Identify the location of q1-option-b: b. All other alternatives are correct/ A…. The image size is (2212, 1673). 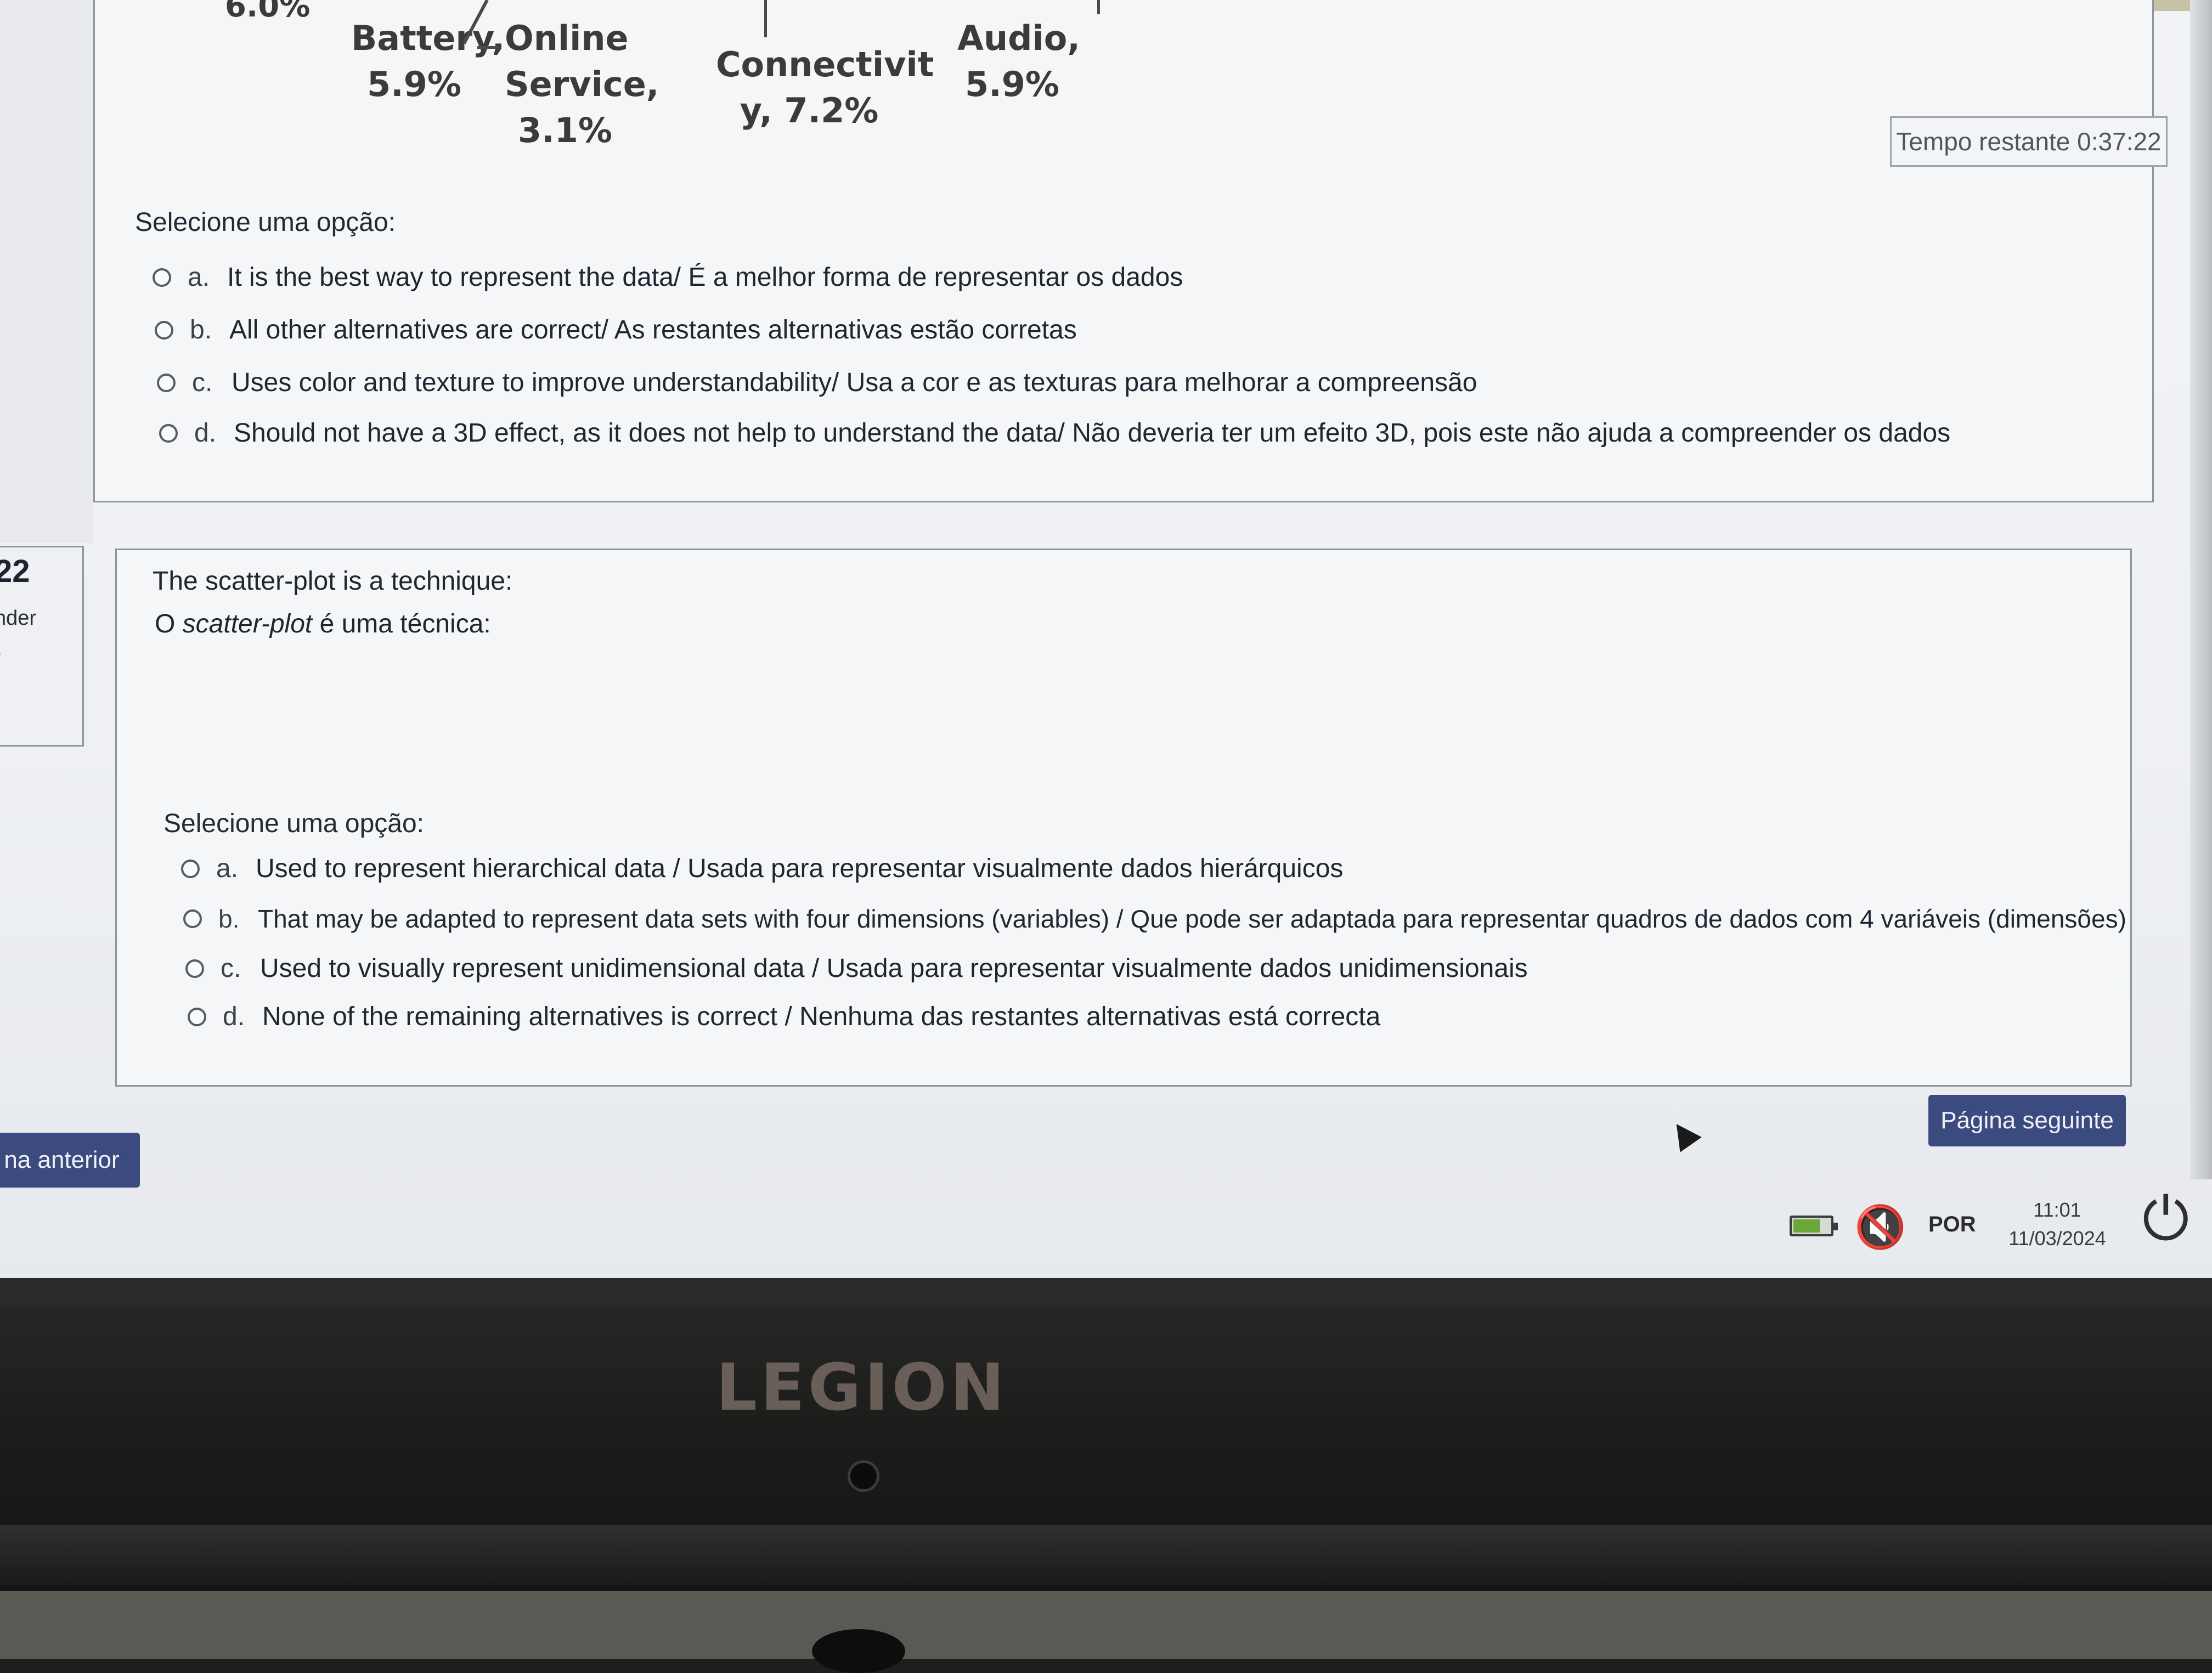
(616, 330).